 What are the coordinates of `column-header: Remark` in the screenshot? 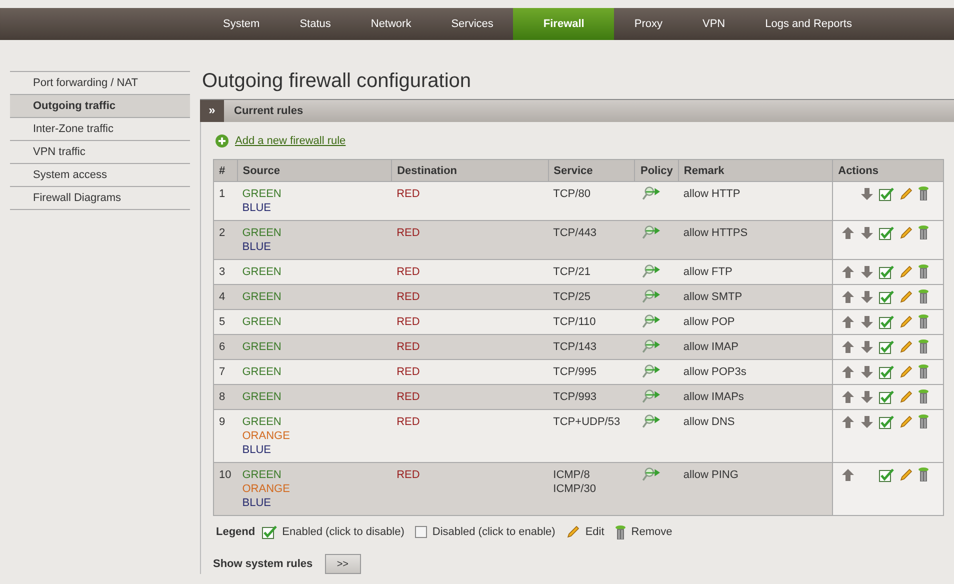 It's located at (755, 171).